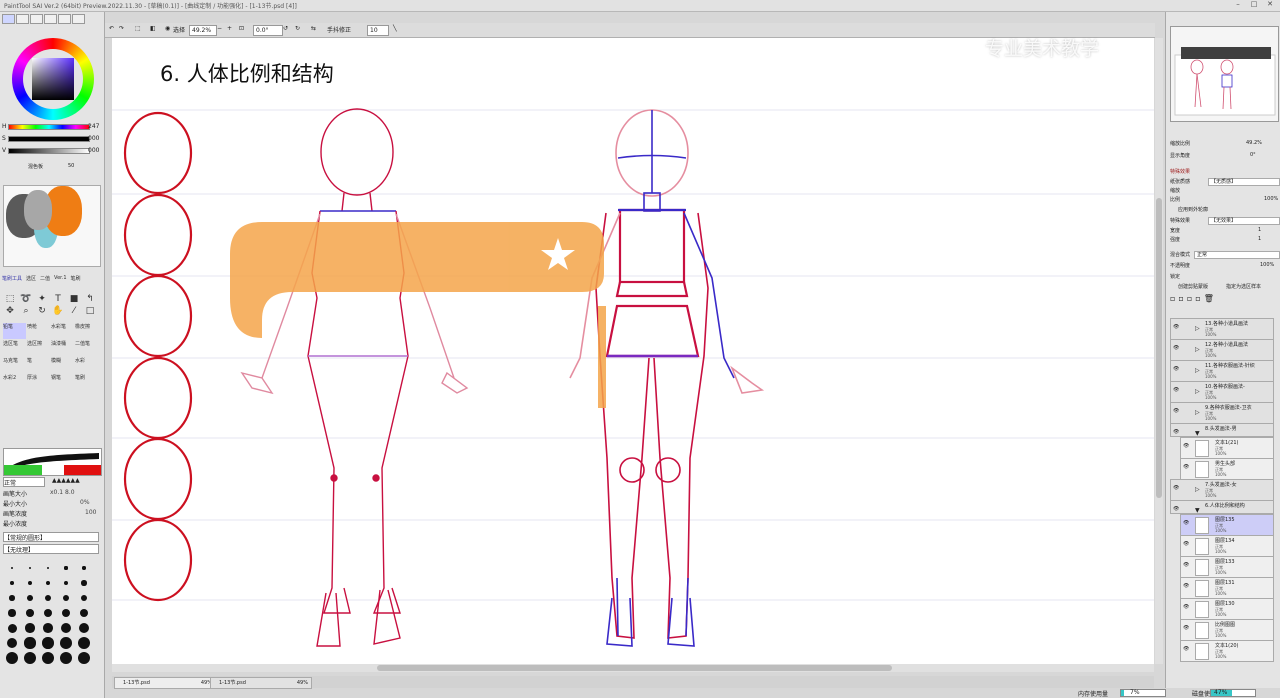  I want to click on nav-zoom-value: 49.2%, so click(1254, 143).